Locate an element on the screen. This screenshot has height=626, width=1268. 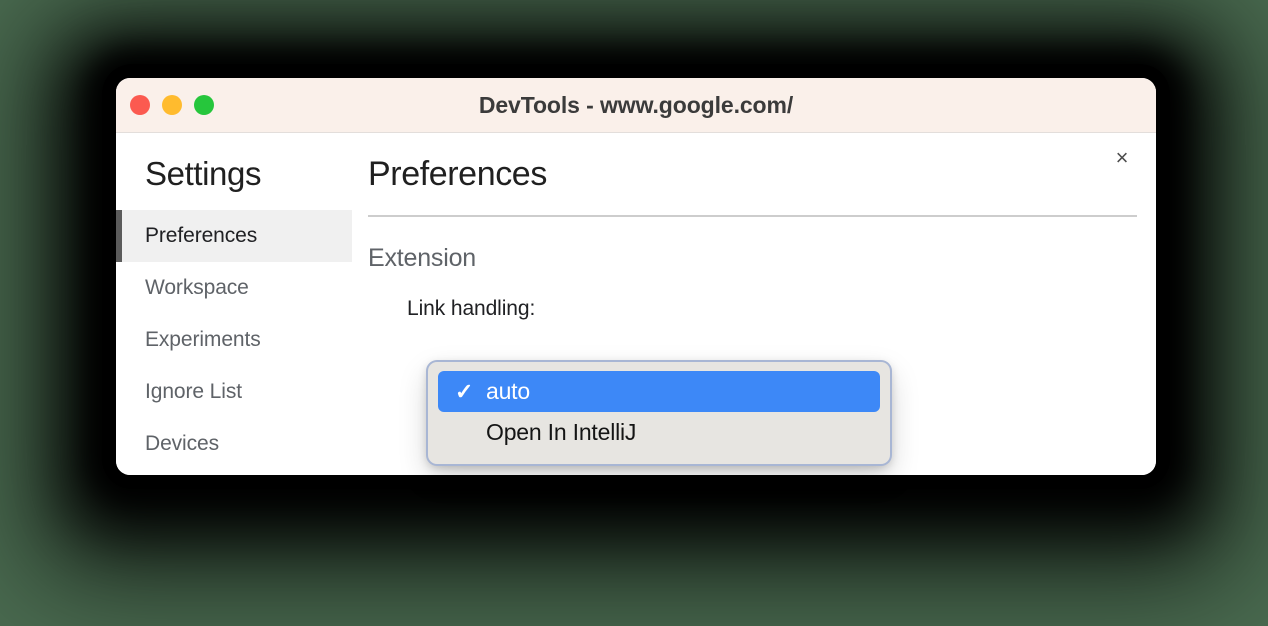
sidebar-item-label: Preferences is located at coordinates (201, 235).